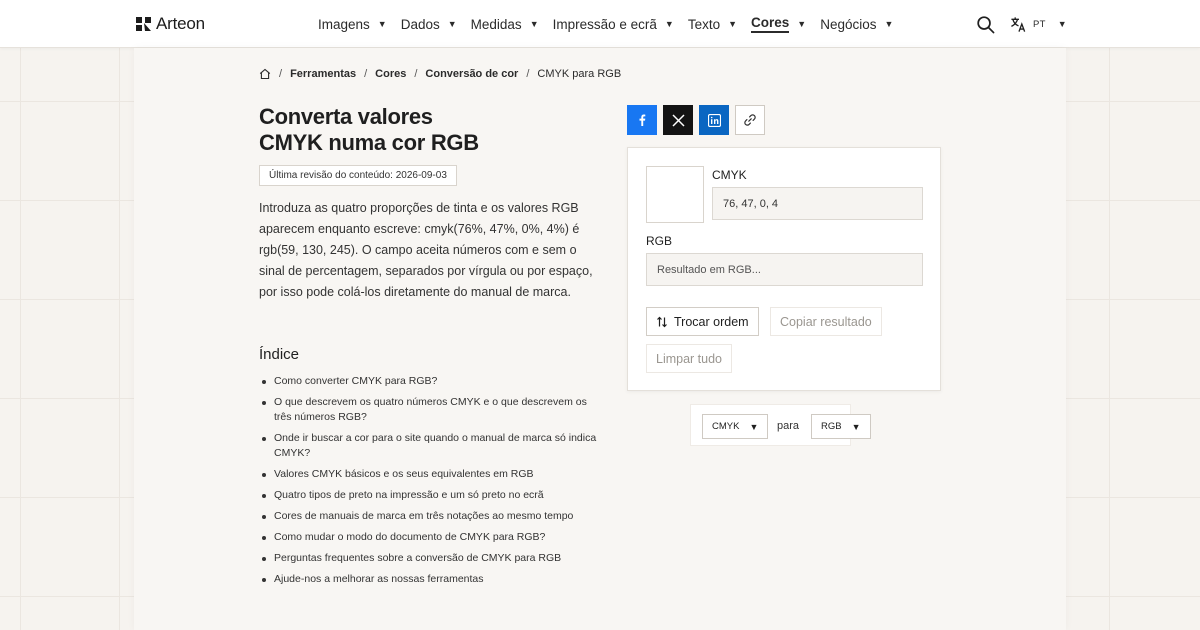 The height and width of the screenshot is (630, 1200). I want to click on nav-item-medidas: Medidas ▼, so click(505, 24).